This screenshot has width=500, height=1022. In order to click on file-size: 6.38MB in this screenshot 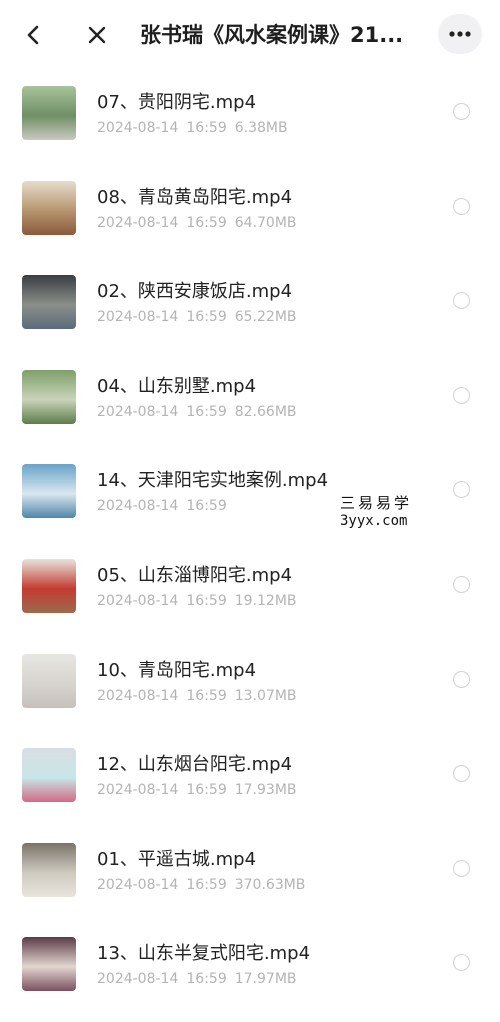, I will do `click(261, 128)`.